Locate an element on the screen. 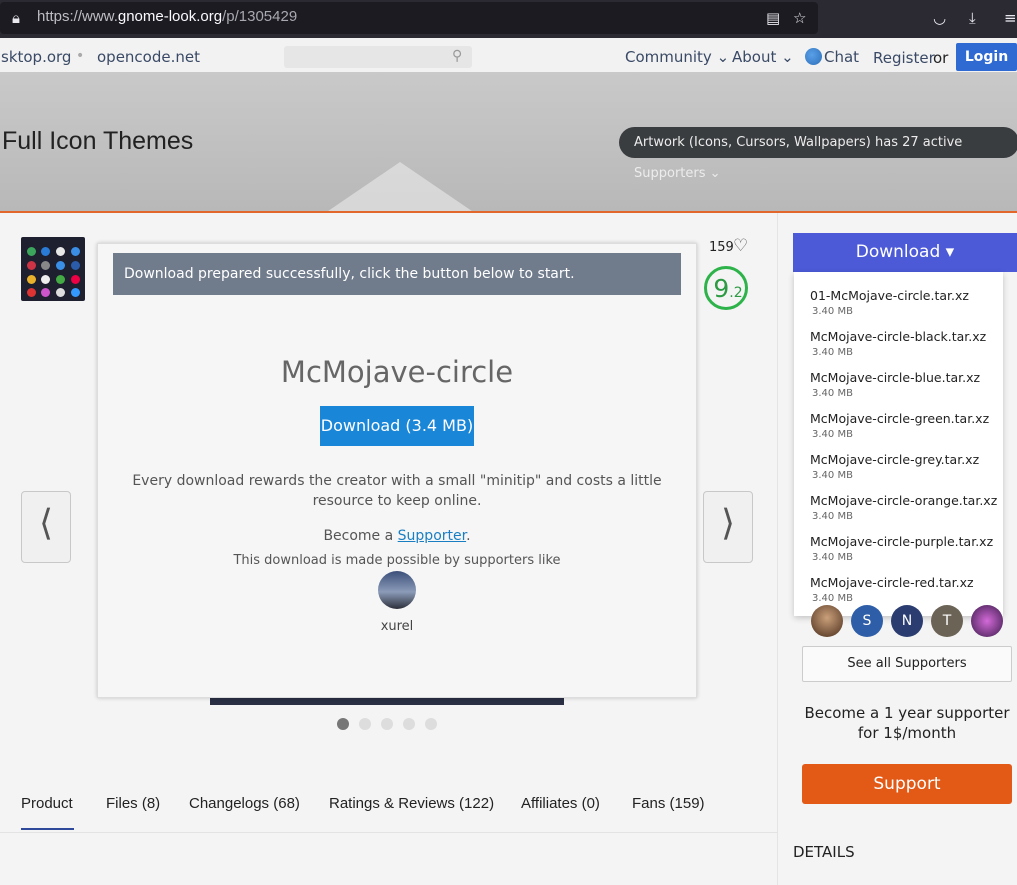 This screenshot has height=885, width=1017. download-file-item: McMojave-circle-grey.tar.xz is located at coordinates (894, 459).